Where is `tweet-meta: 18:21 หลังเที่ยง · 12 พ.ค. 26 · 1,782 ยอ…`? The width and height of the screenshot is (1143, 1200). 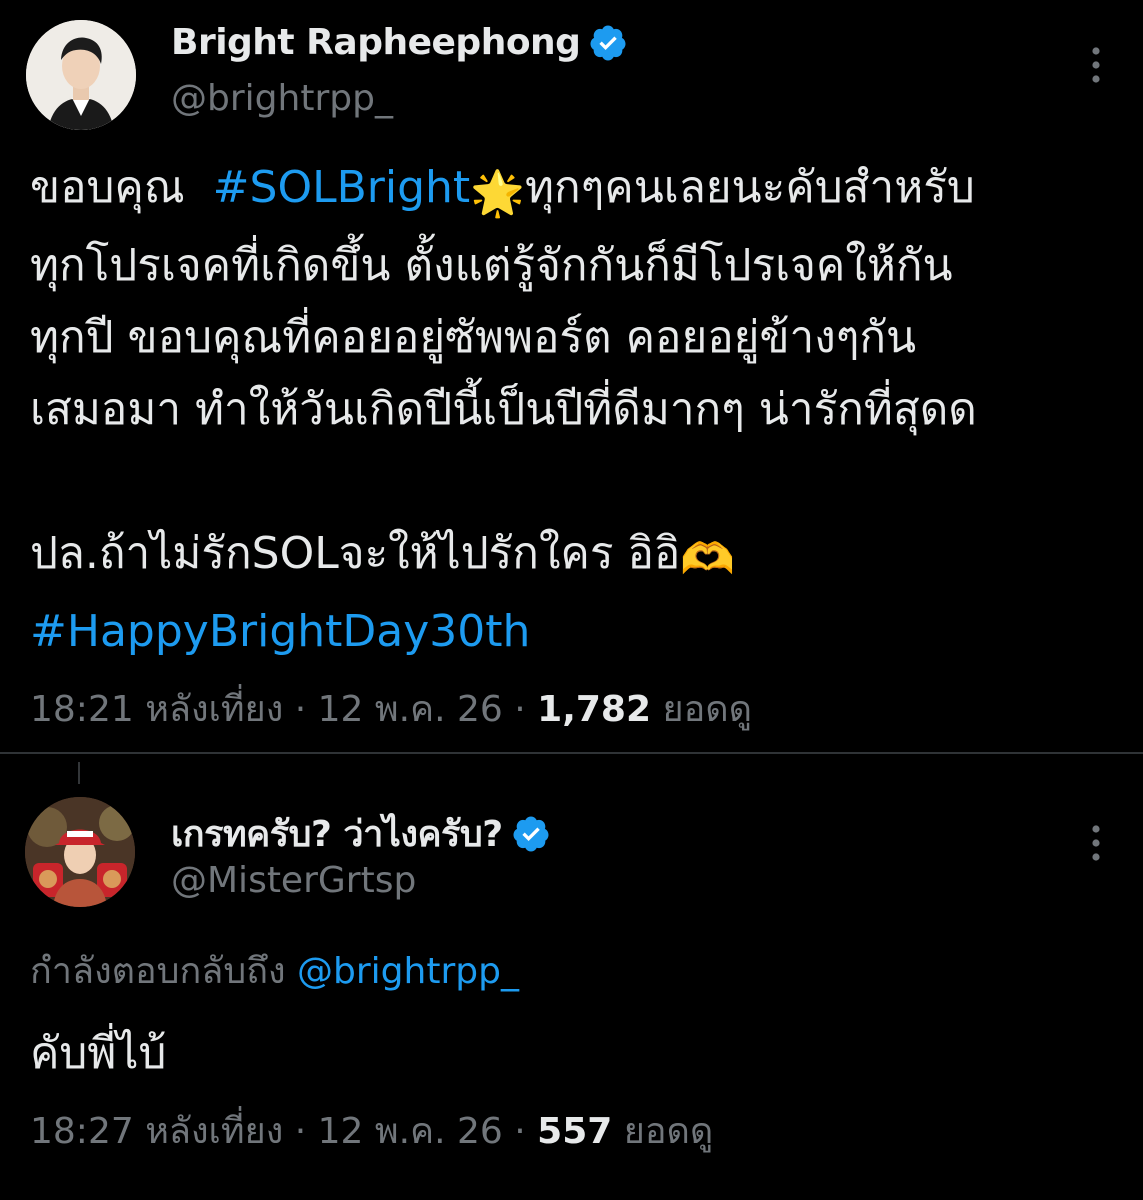 tweet-meta: 18:21 หลังเที่ยง · 12 พ.ค. 26 · 1,782 ยอ… is located at coordinates (391, 709).